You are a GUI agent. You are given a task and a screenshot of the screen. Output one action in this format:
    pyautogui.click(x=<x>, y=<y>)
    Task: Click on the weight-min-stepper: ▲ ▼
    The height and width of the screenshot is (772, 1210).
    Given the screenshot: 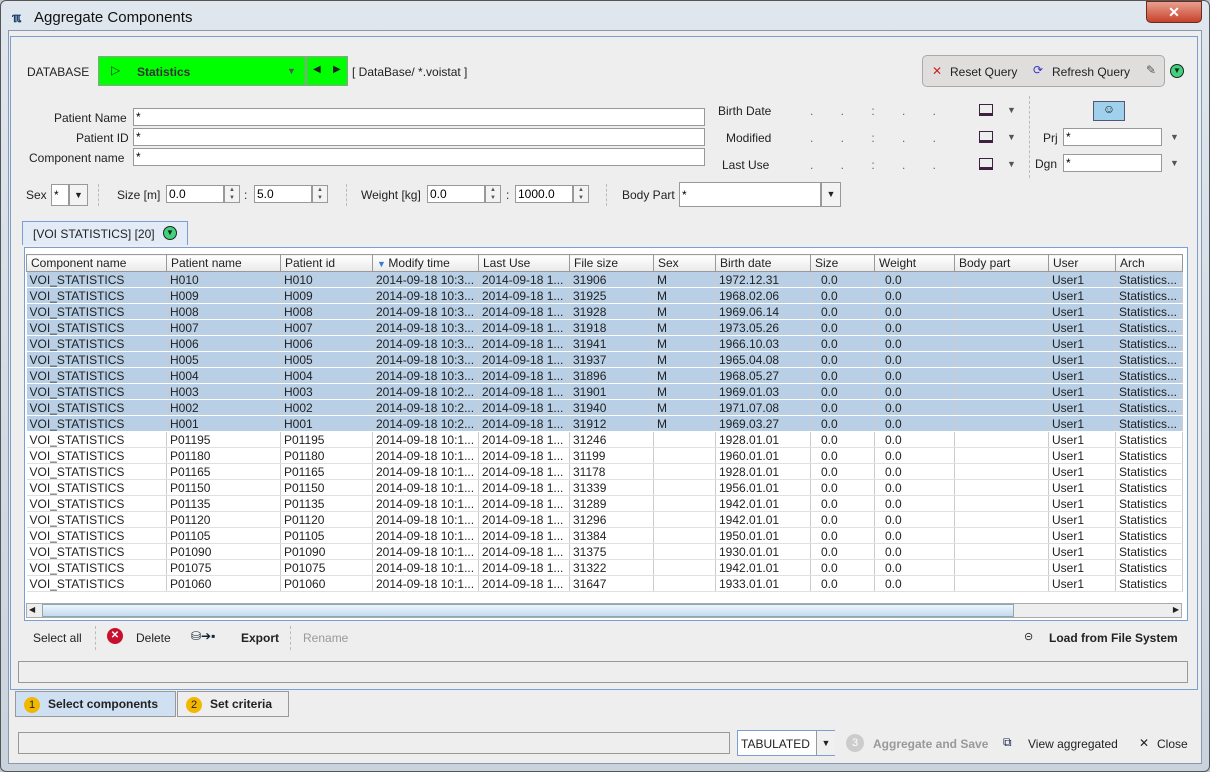 What is the action you would take?
    pyautogui.click(x=493, y=194)
    